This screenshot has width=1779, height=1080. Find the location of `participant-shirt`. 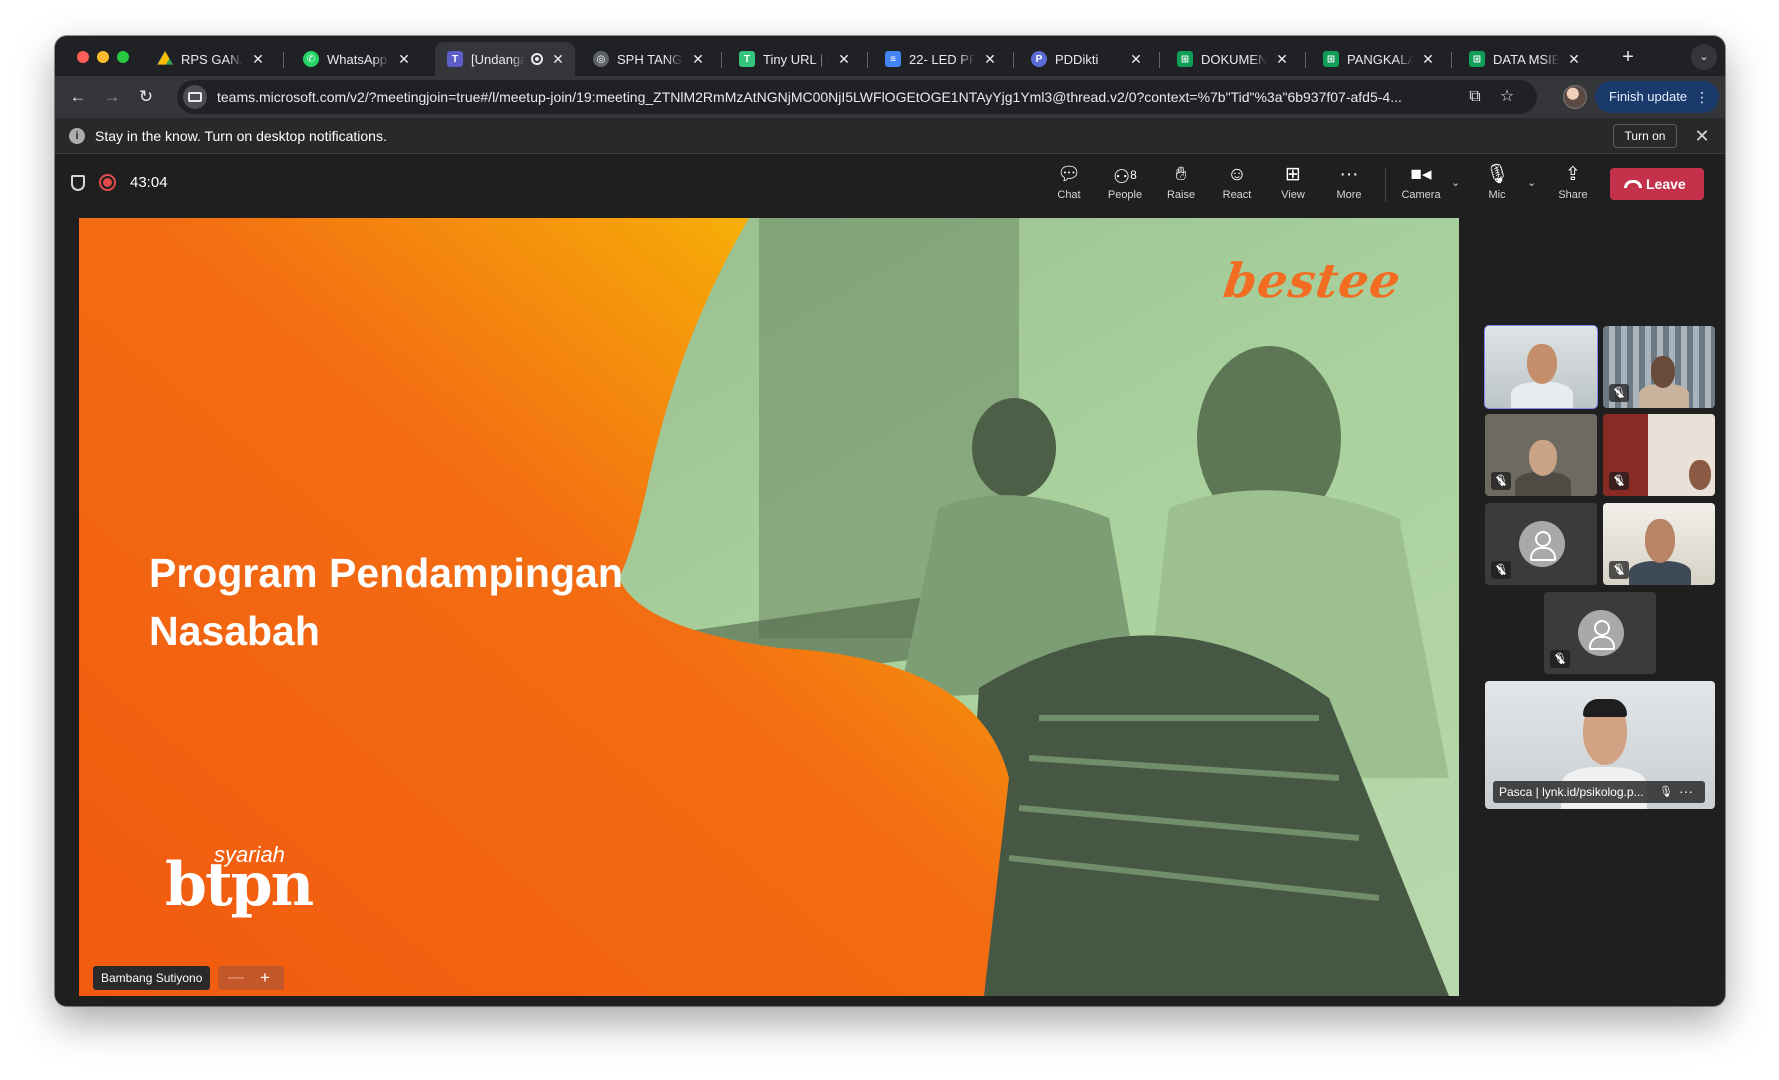

participant-shirt is located at coordinates (1542, 395).